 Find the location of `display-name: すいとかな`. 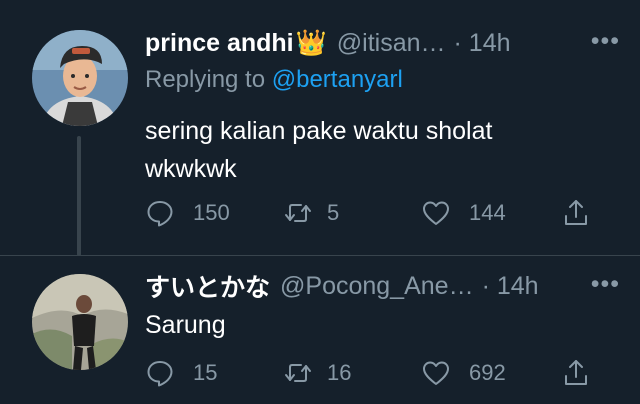

display-name: すいとかな is located at coordinates (207, 286).